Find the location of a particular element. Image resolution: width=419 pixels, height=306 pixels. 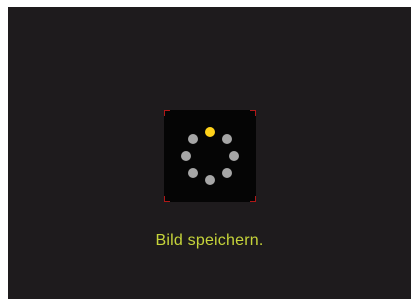

frame-corner-top-right is located at coordinates (253, 113).